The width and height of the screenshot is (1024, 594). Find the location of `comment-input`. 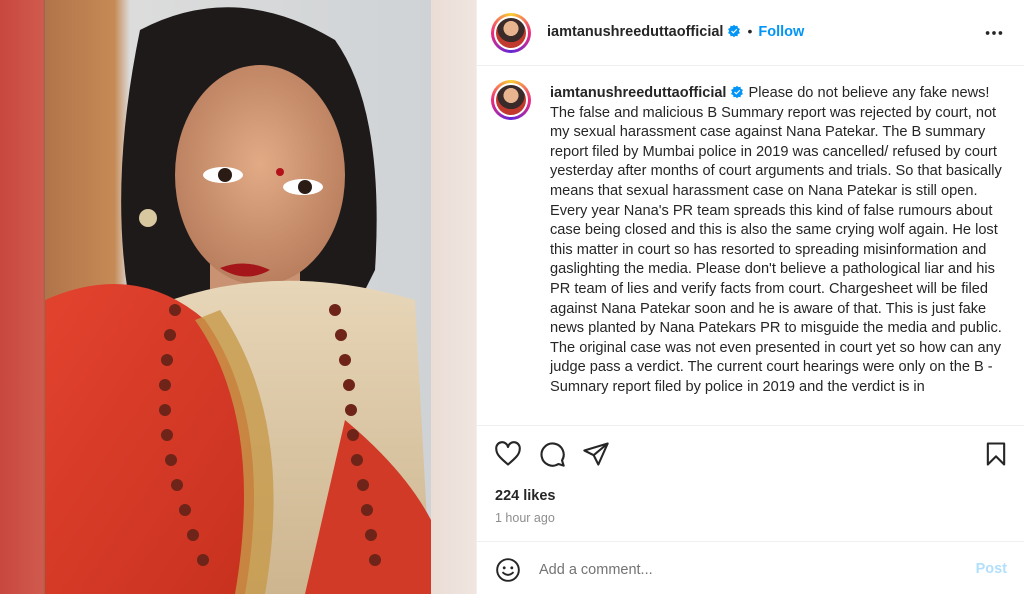

comment-input is located at coordinates (749, 570).